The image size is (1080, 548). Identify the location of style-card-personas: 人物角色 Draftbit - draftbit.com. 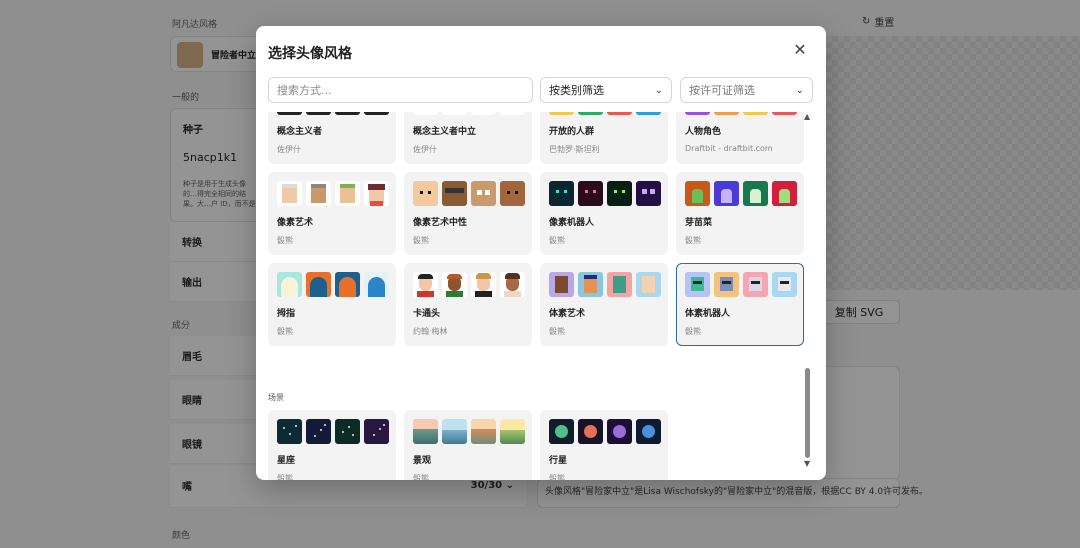
(740, 138).